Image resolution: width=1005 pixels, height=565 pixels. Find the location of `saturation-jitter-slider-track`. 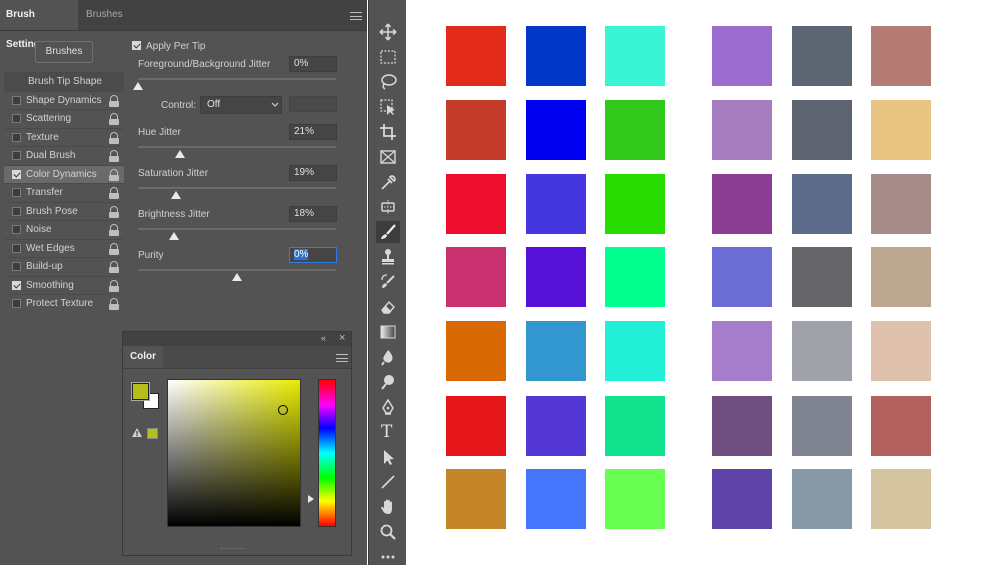

saturation-jitter-slider-track is located at coordinates (237, 188).